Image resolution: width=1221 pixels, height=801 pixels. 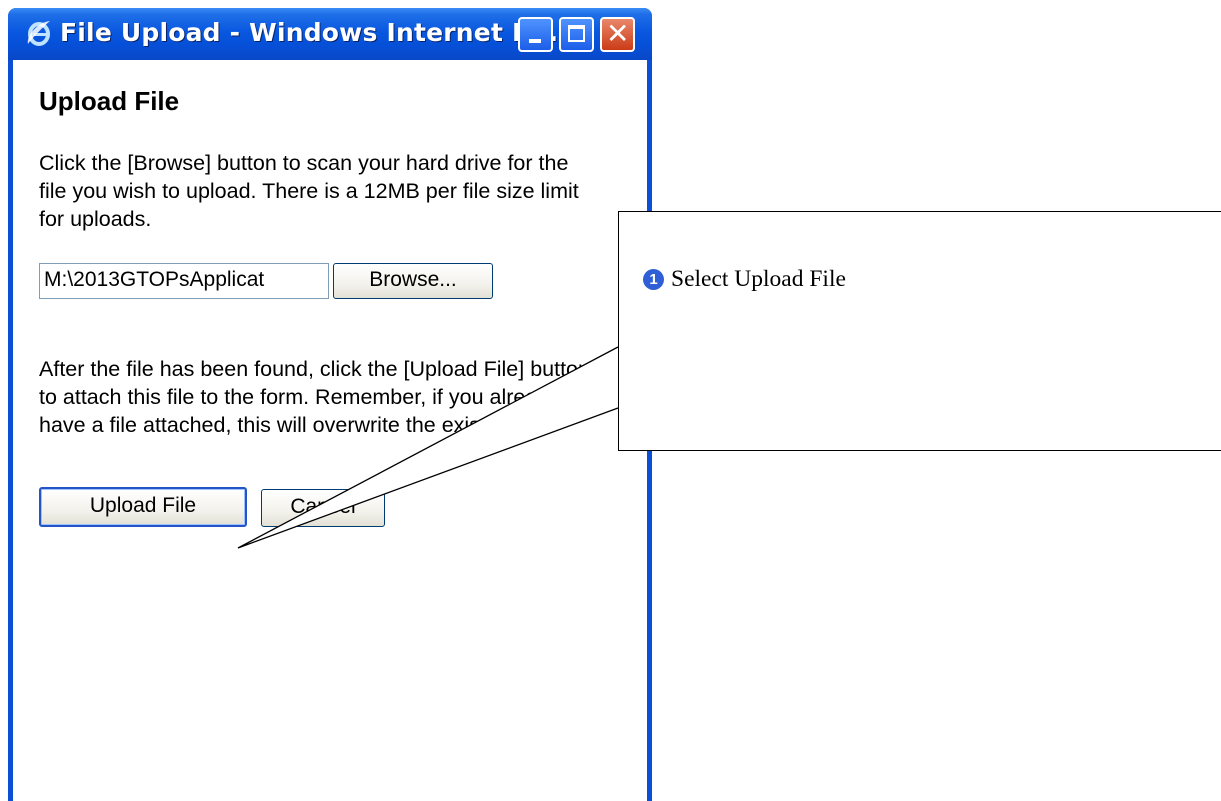 I want to click on window-titlebar: File Upload - Windows Internet E... ✕, so click(x=330, y=34).